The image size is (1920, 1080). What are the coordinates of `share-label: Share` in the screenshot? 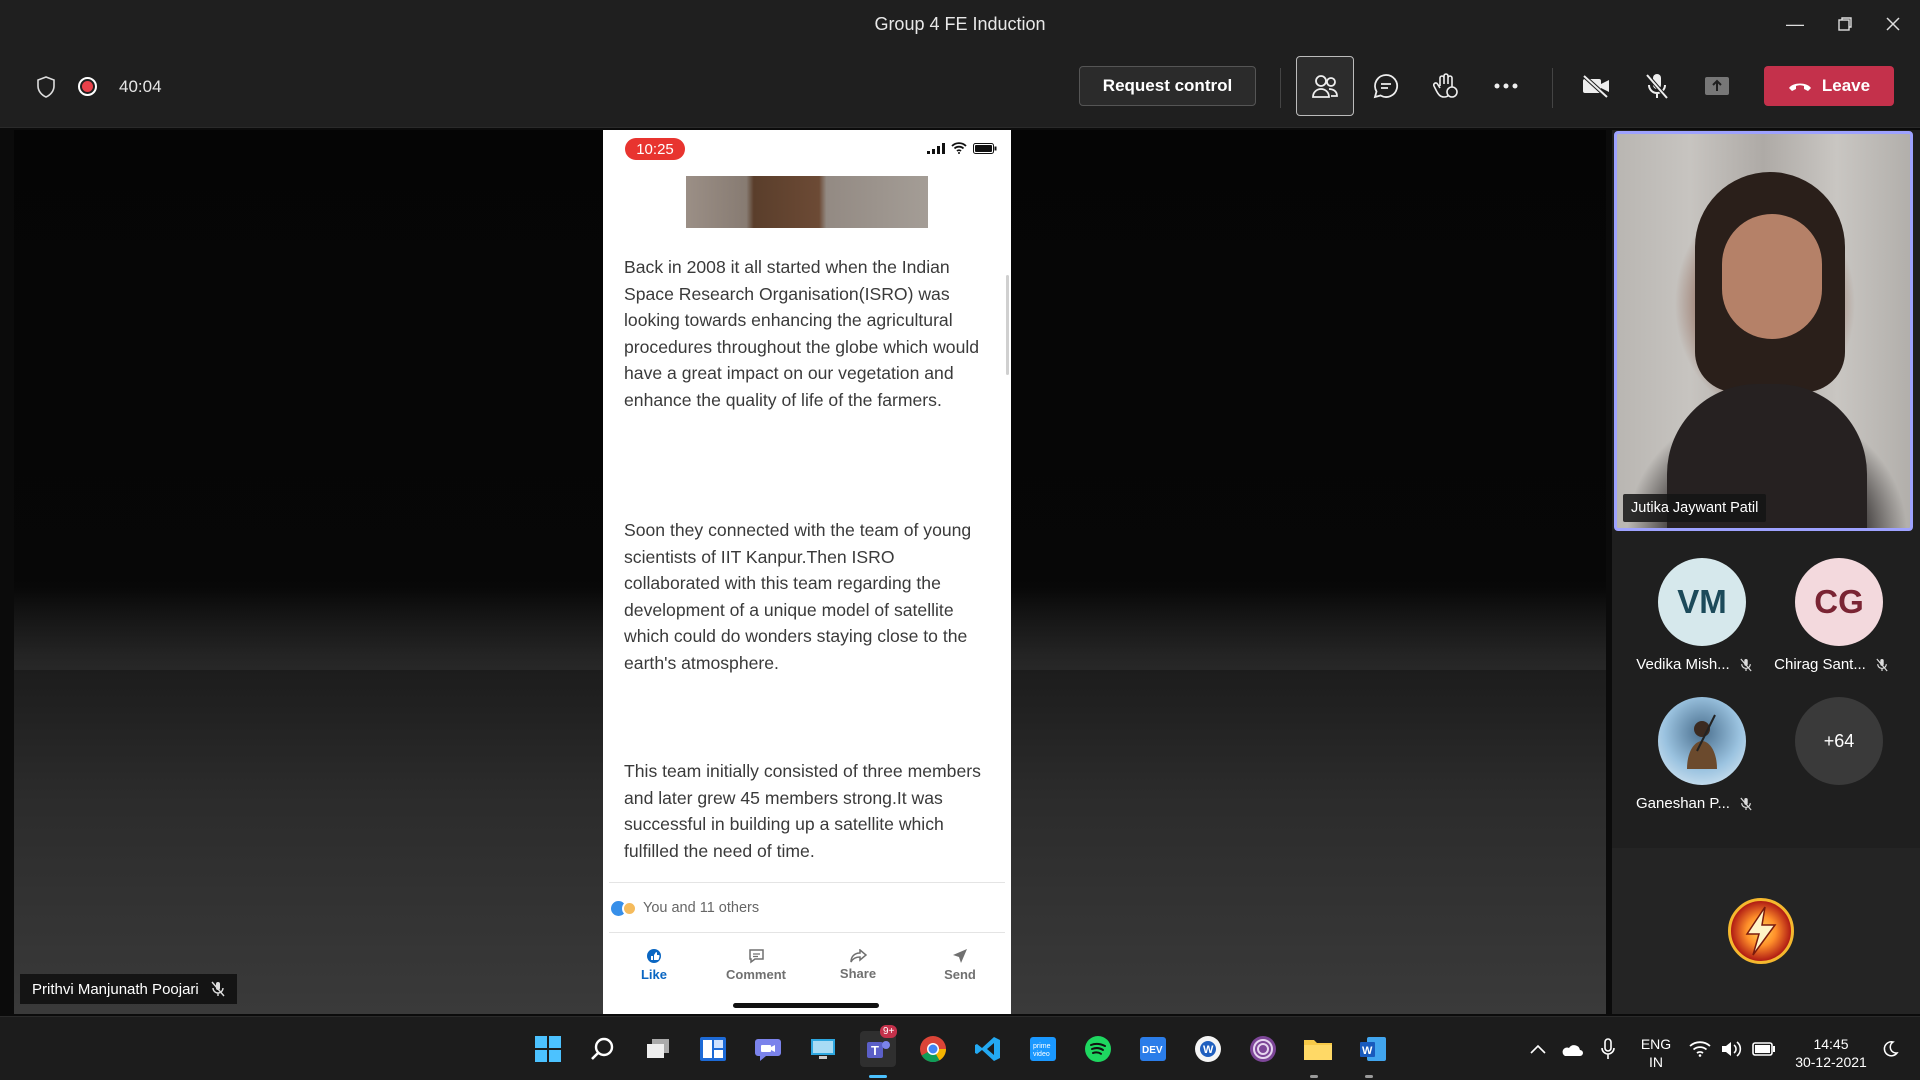 It's located at (858, 973).